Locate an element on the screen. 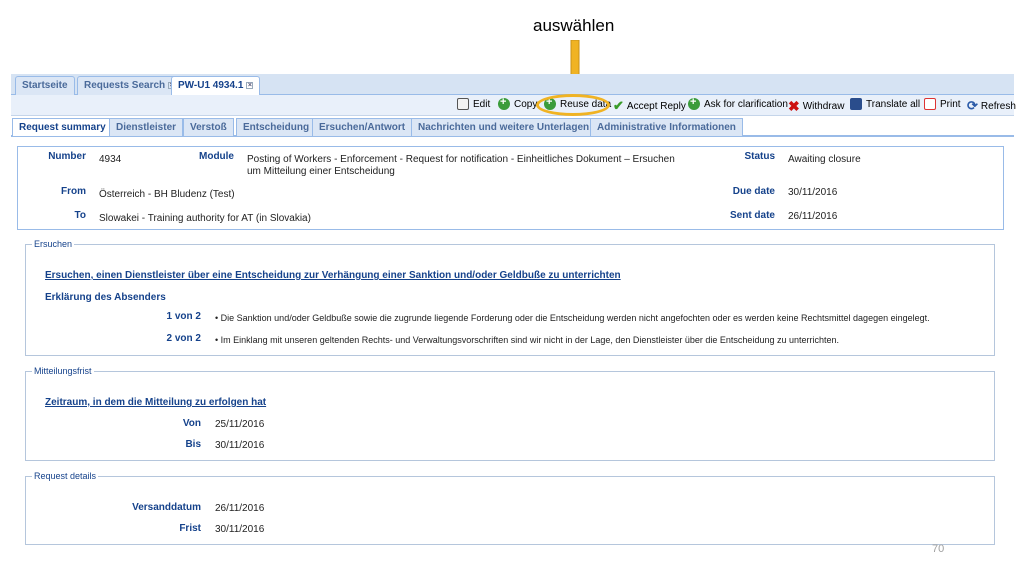  mitteilungsfrist-legend: Mitteilungsfrist is located at coordinates (63, 371).